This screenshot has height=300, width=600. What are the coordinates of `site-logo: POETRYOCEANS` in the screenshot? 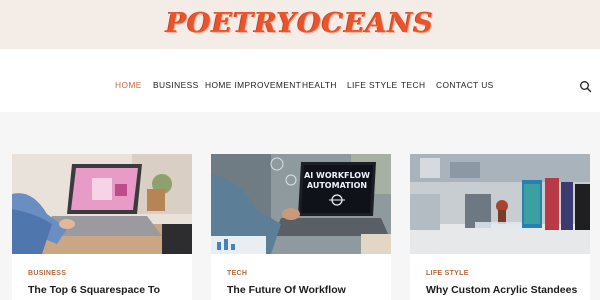 It's located at (300, 23).